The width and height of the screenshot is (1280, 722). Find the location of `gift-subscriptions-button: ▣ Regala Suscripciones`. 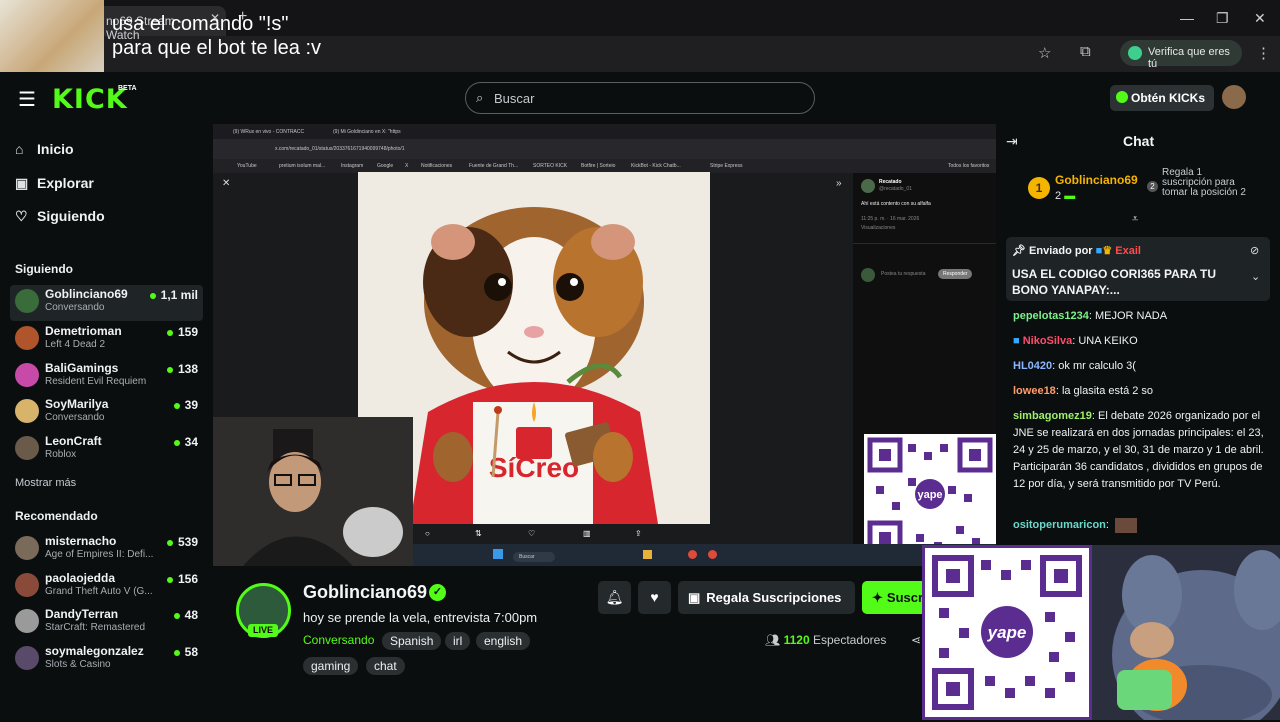

gift-subscriptions-button: ▣ Regala Suscripciones is located at coordinates (766, 597).